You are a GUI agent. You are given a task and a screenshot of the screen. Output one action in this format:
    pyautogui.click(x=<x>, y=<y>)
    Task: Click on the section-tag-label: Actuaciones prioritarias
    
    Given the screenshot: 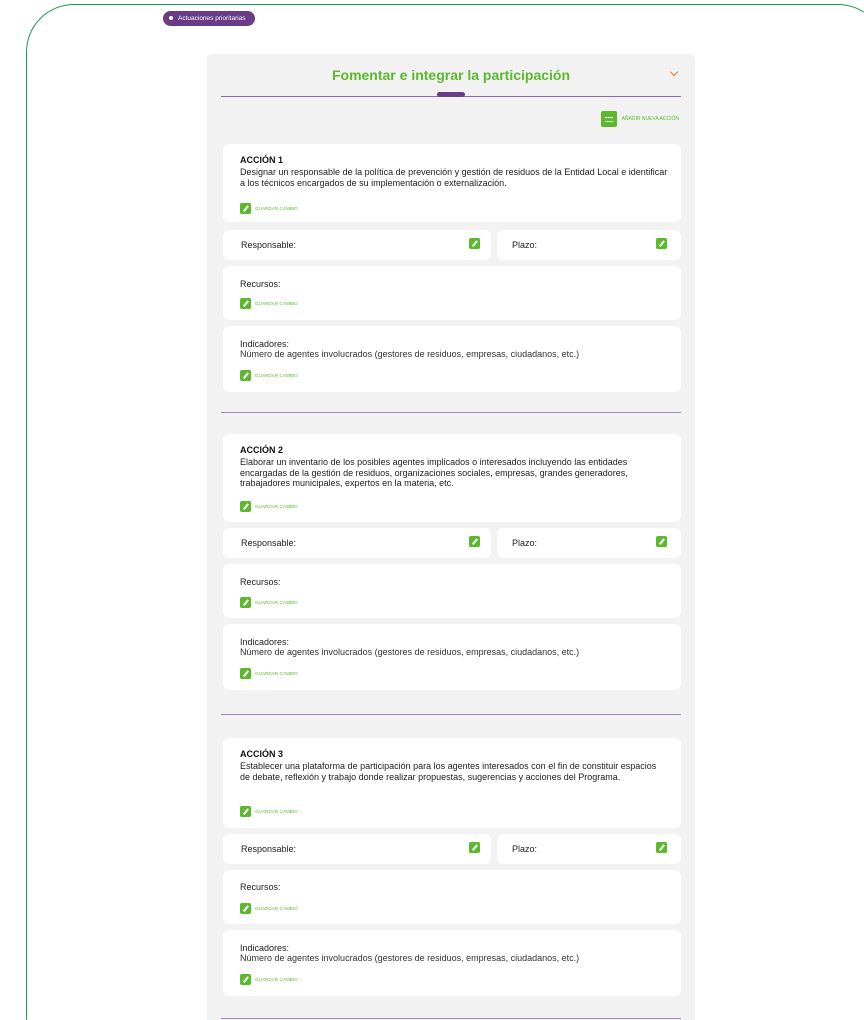 What is the action you would take?
    pyautogui.click(x=212, y=18)
    